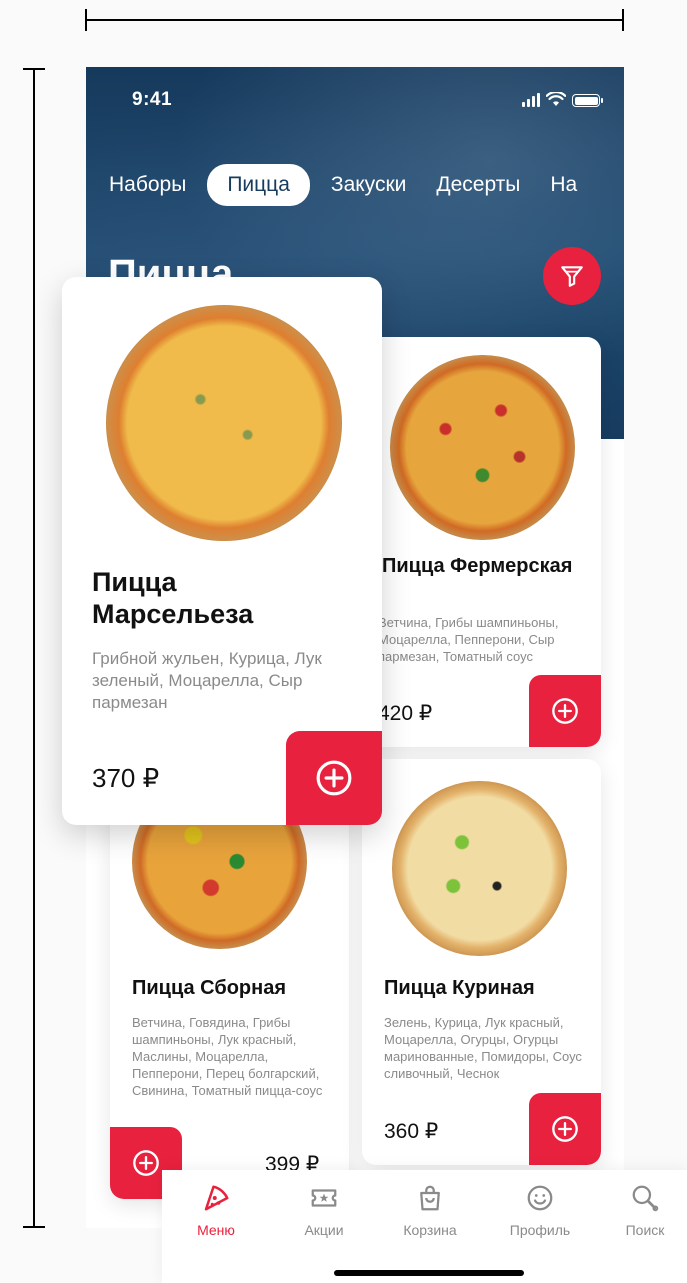 The height and width of the screenshot is (1283, 687). What do you see at coordinates (430, 1230) in the screenshot?
I see `tabbar-label: Корзина` at bounding box center [430, 1230].